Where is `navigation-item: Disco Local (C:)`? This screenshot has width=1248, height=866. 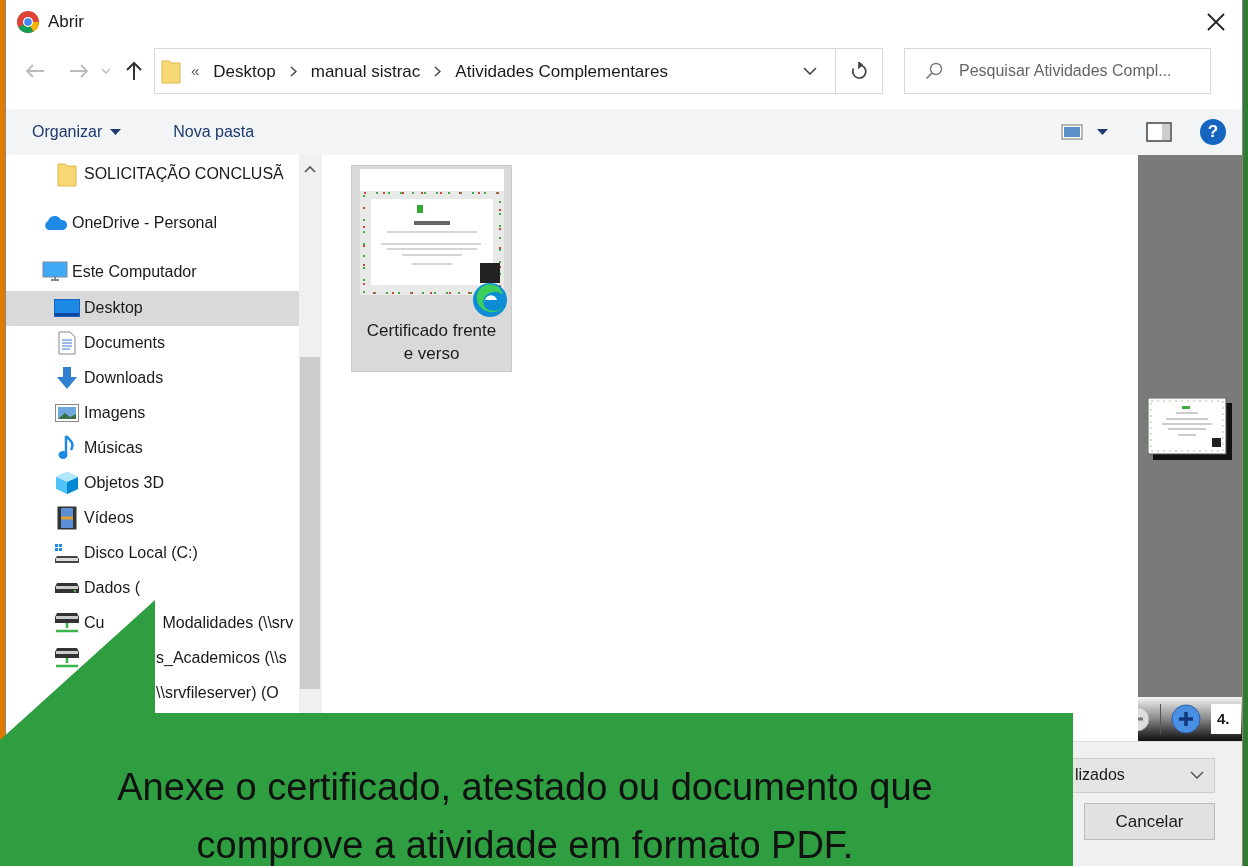
navigation-item: Disco Local (C:) is located at coordinates (152, 553).